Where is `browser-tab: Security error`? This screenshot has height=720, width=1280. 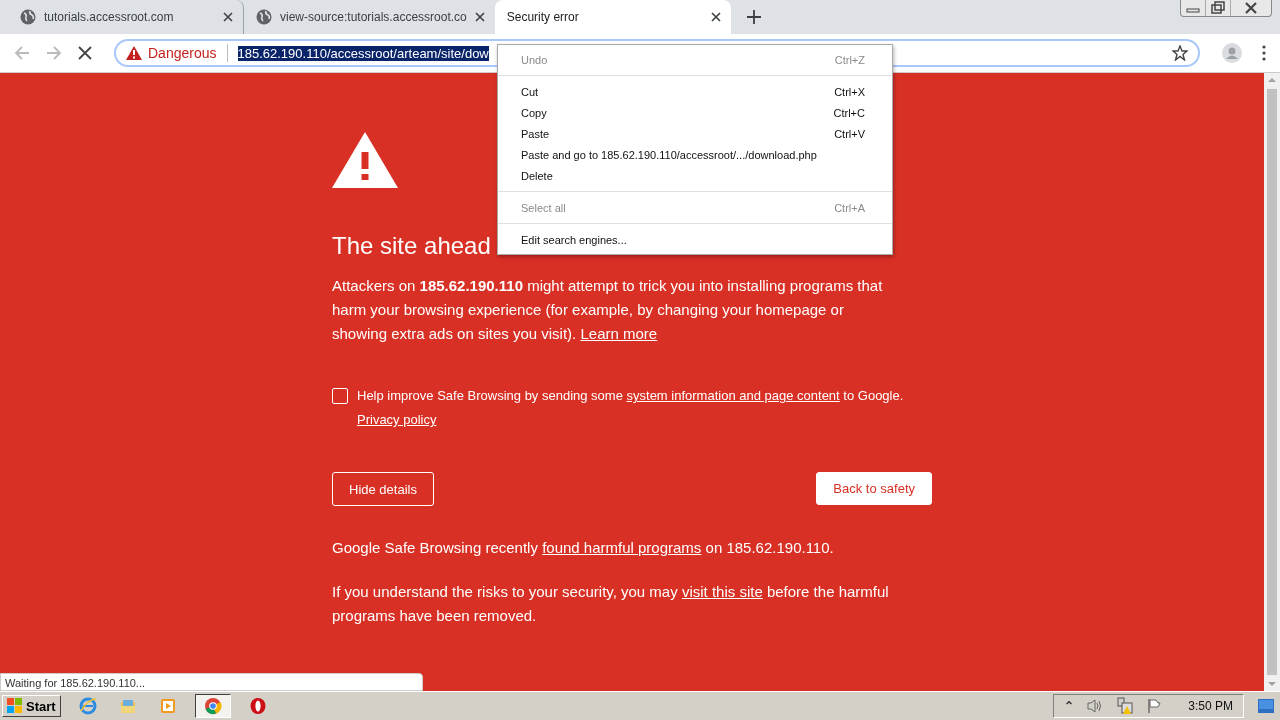 browser-tab: Security error is located at coordinates (612, 17).